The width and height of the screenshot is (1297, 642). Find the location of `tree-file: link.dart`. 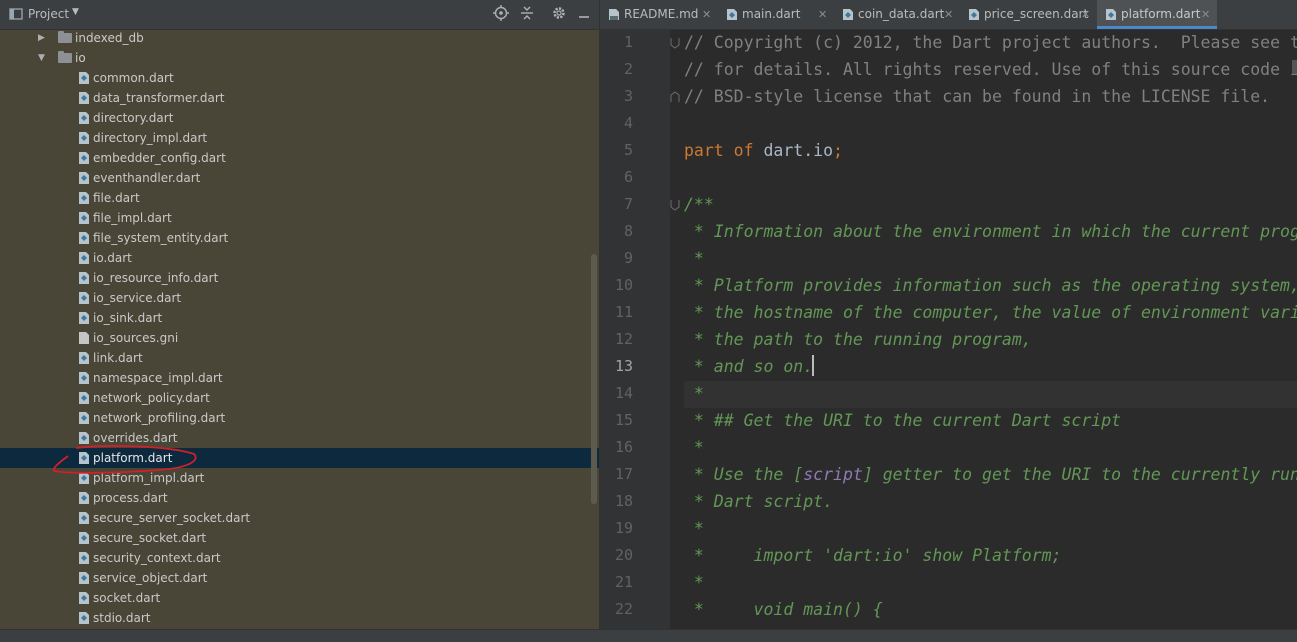

tree-file: link.dart is located at coordinates (299, 358).